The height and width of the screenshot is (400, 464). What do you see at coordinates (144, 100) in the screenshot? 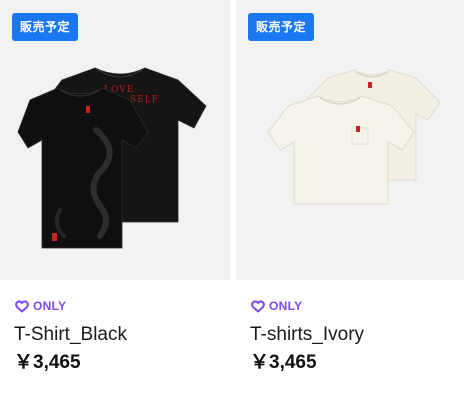
I see `svg-text: SELF` at bounding box center [144, 100].